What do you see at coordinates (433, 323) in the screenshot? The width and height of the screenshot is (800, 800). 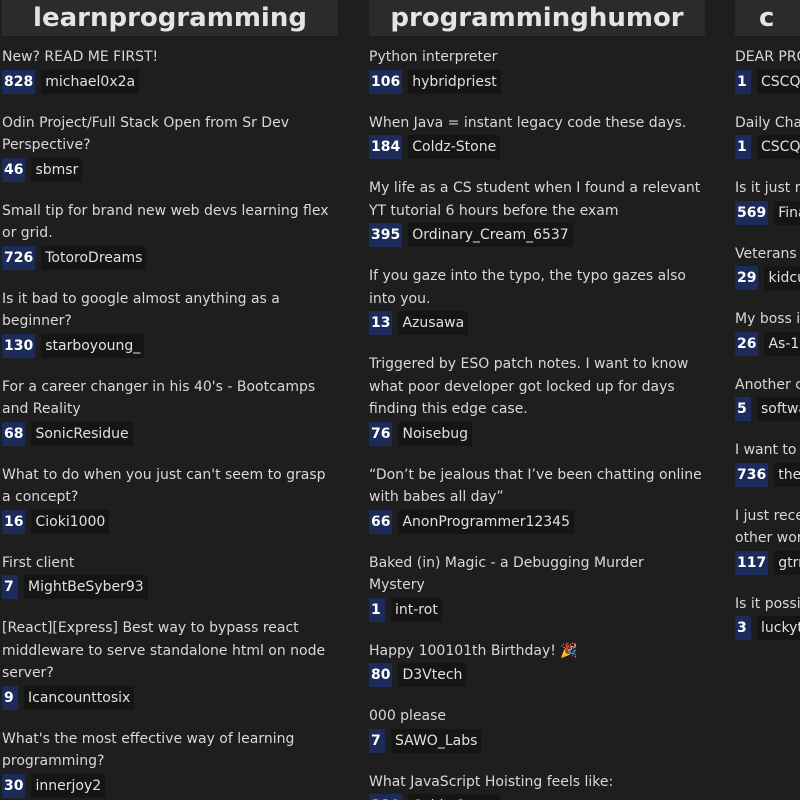 I see `author-name: Azusawa` at bounding box center [433, 323].